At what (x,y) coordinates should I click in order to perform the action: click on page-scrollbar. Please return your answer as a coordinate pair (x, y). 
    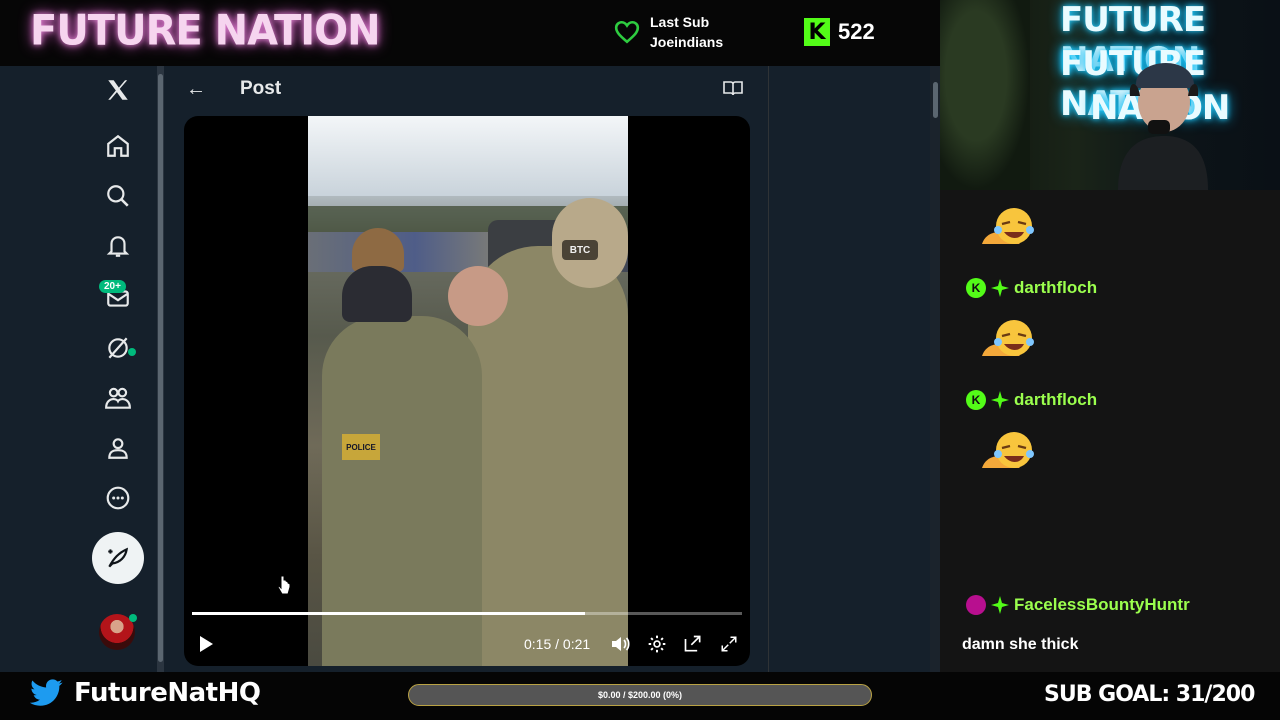
    Looking at the image, I should click on (935, 369).